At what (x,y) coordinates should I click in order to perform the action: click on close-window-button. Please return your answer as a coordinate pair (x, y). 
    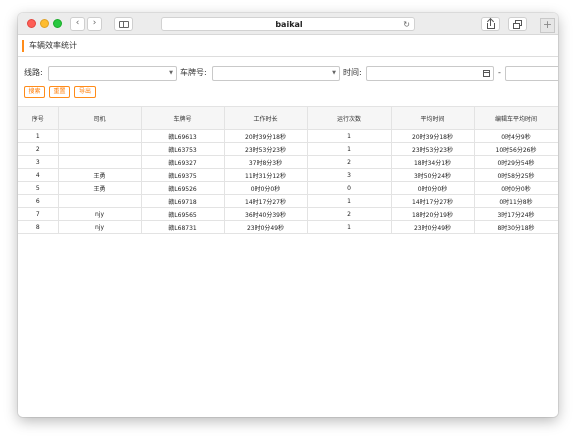
    Looking at the image, I should click on (31, 23).